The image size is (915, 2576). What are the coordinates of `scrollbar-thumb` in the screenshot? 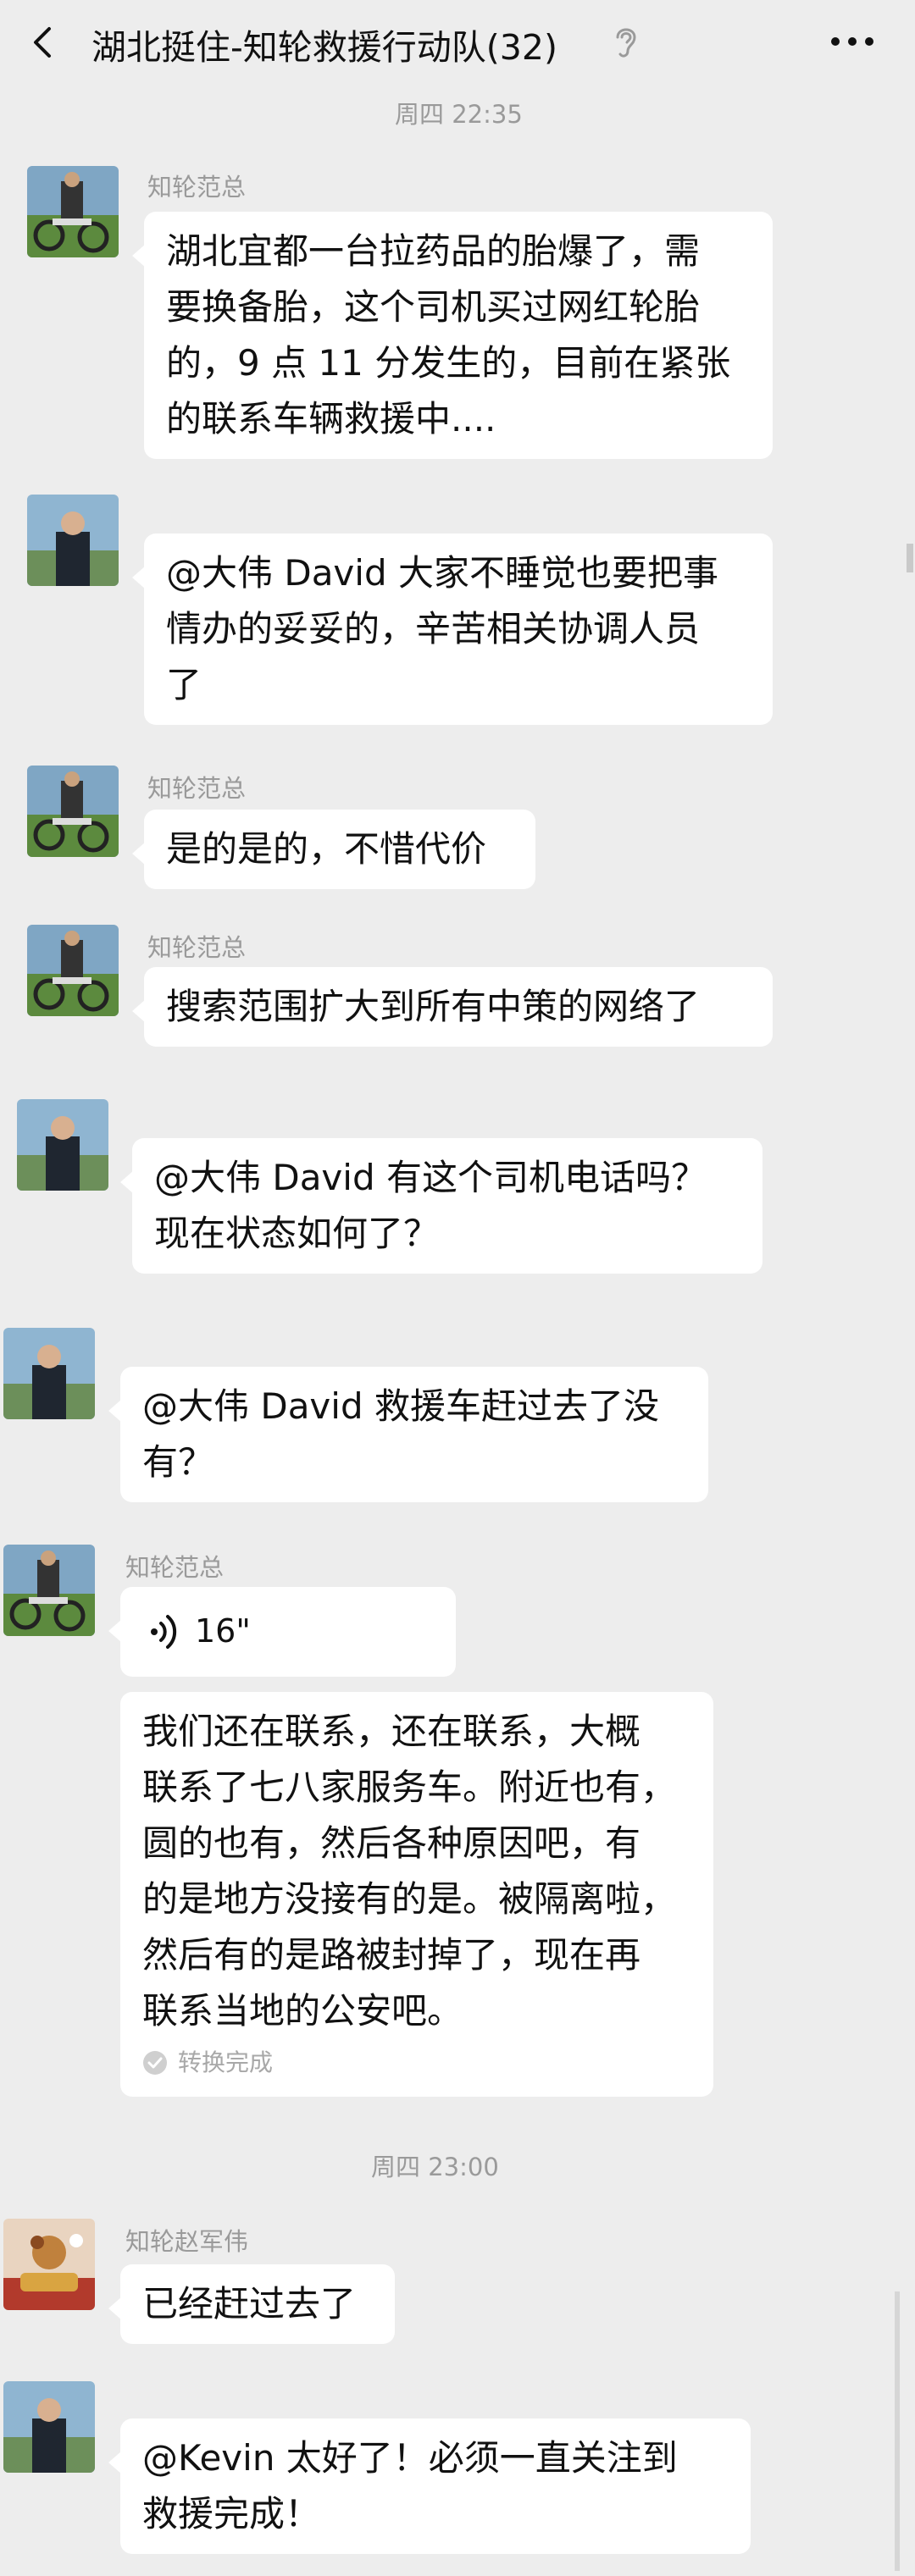 It's located at (910, 558).